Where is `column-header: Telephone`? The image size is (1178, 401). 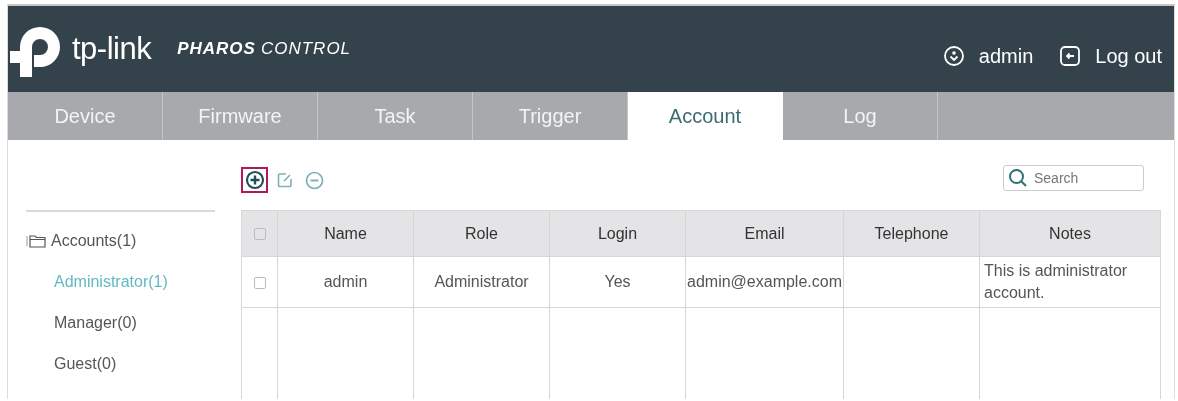
column-header: Telephone is located at coordinates (911, 233).